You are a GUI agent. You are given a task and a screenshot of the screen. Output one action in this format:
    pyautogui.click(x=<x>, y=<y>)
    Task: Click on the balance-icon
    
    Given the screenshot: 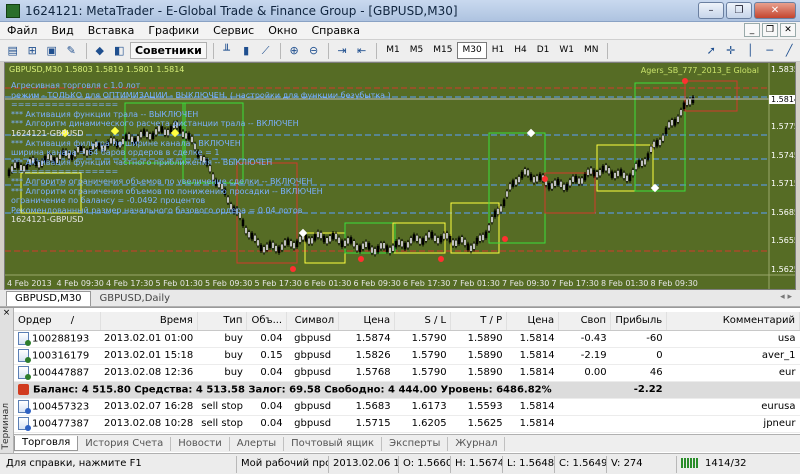 What is the action you would take?
    pyautogui.click(x=23, y=389)
    